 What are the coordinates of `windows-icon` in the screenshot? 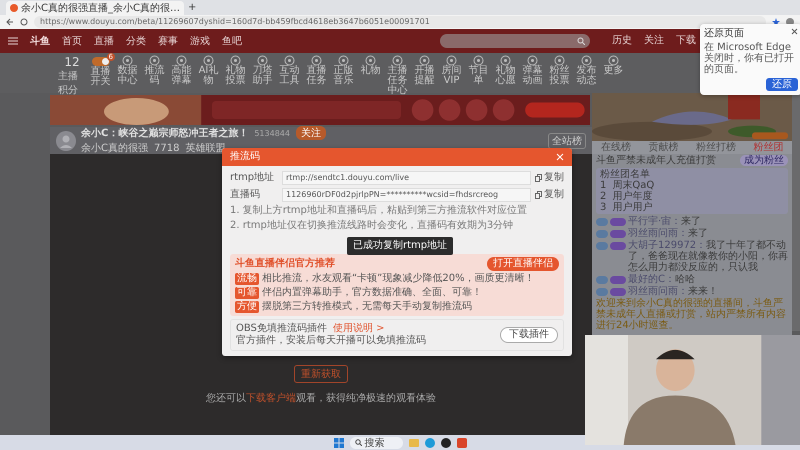 It's located at (339, 443).